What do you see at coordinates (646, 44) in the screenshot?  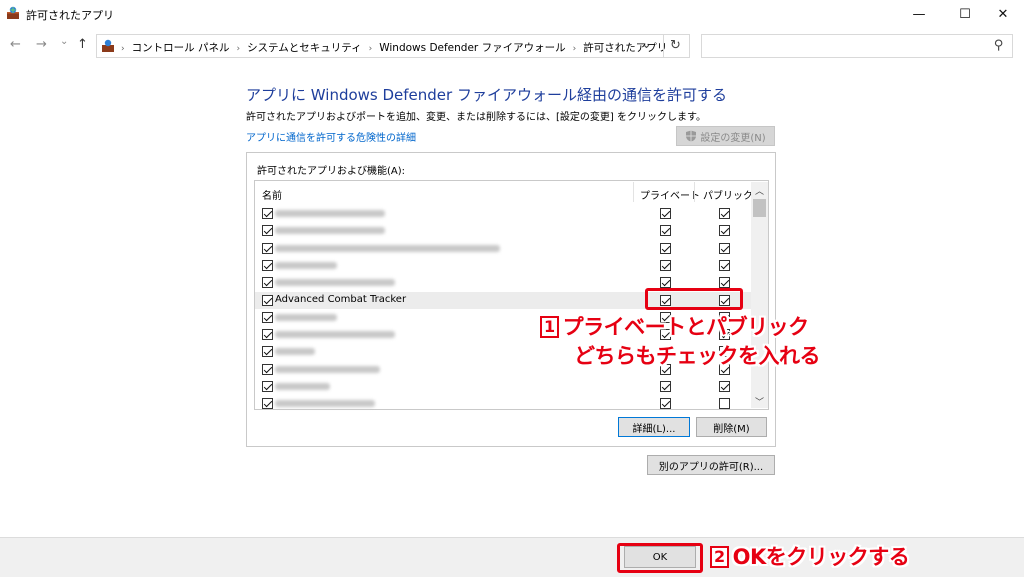 I see `chevron-down-icon: ⌄` at bounding box center [646, 44].